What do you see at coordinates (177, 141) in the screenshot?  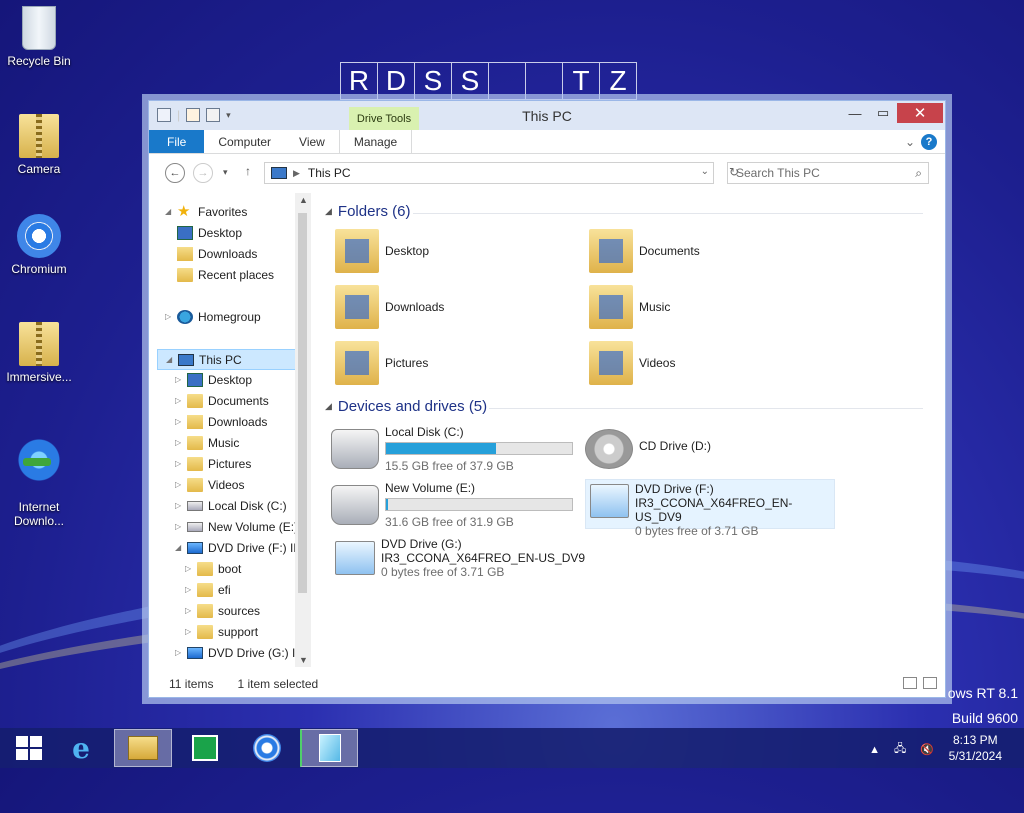 I see `tab-file: File` at bounding box center [177, 141].